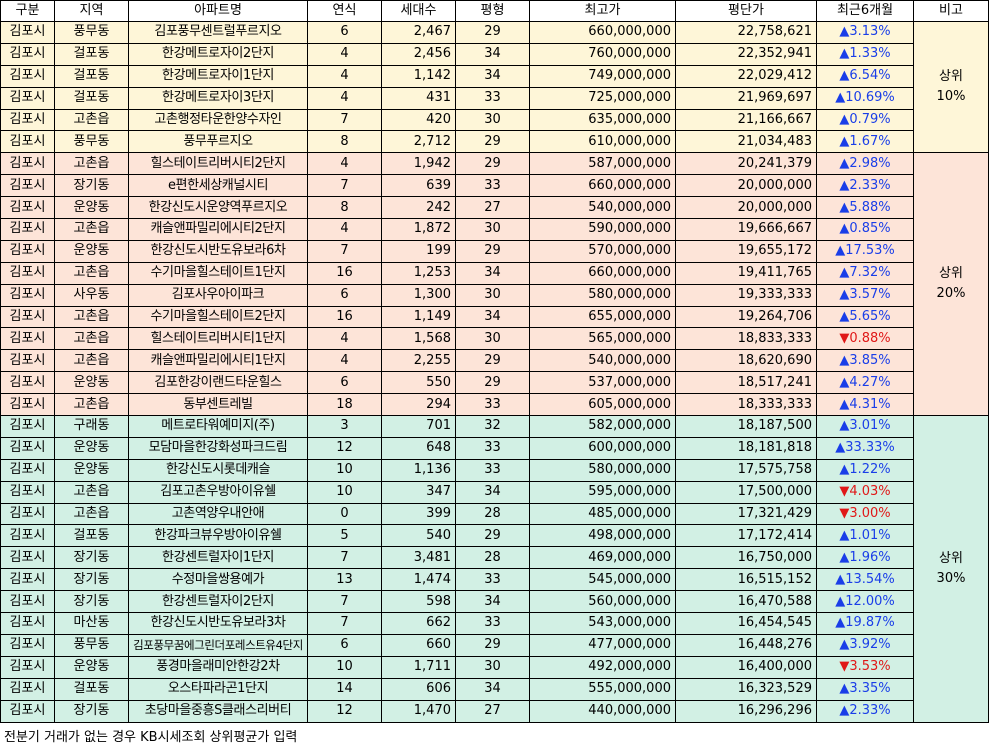  Describe the element at coordinates (344, 448) in the screenshot. I see `table-cell: 12` at that location.